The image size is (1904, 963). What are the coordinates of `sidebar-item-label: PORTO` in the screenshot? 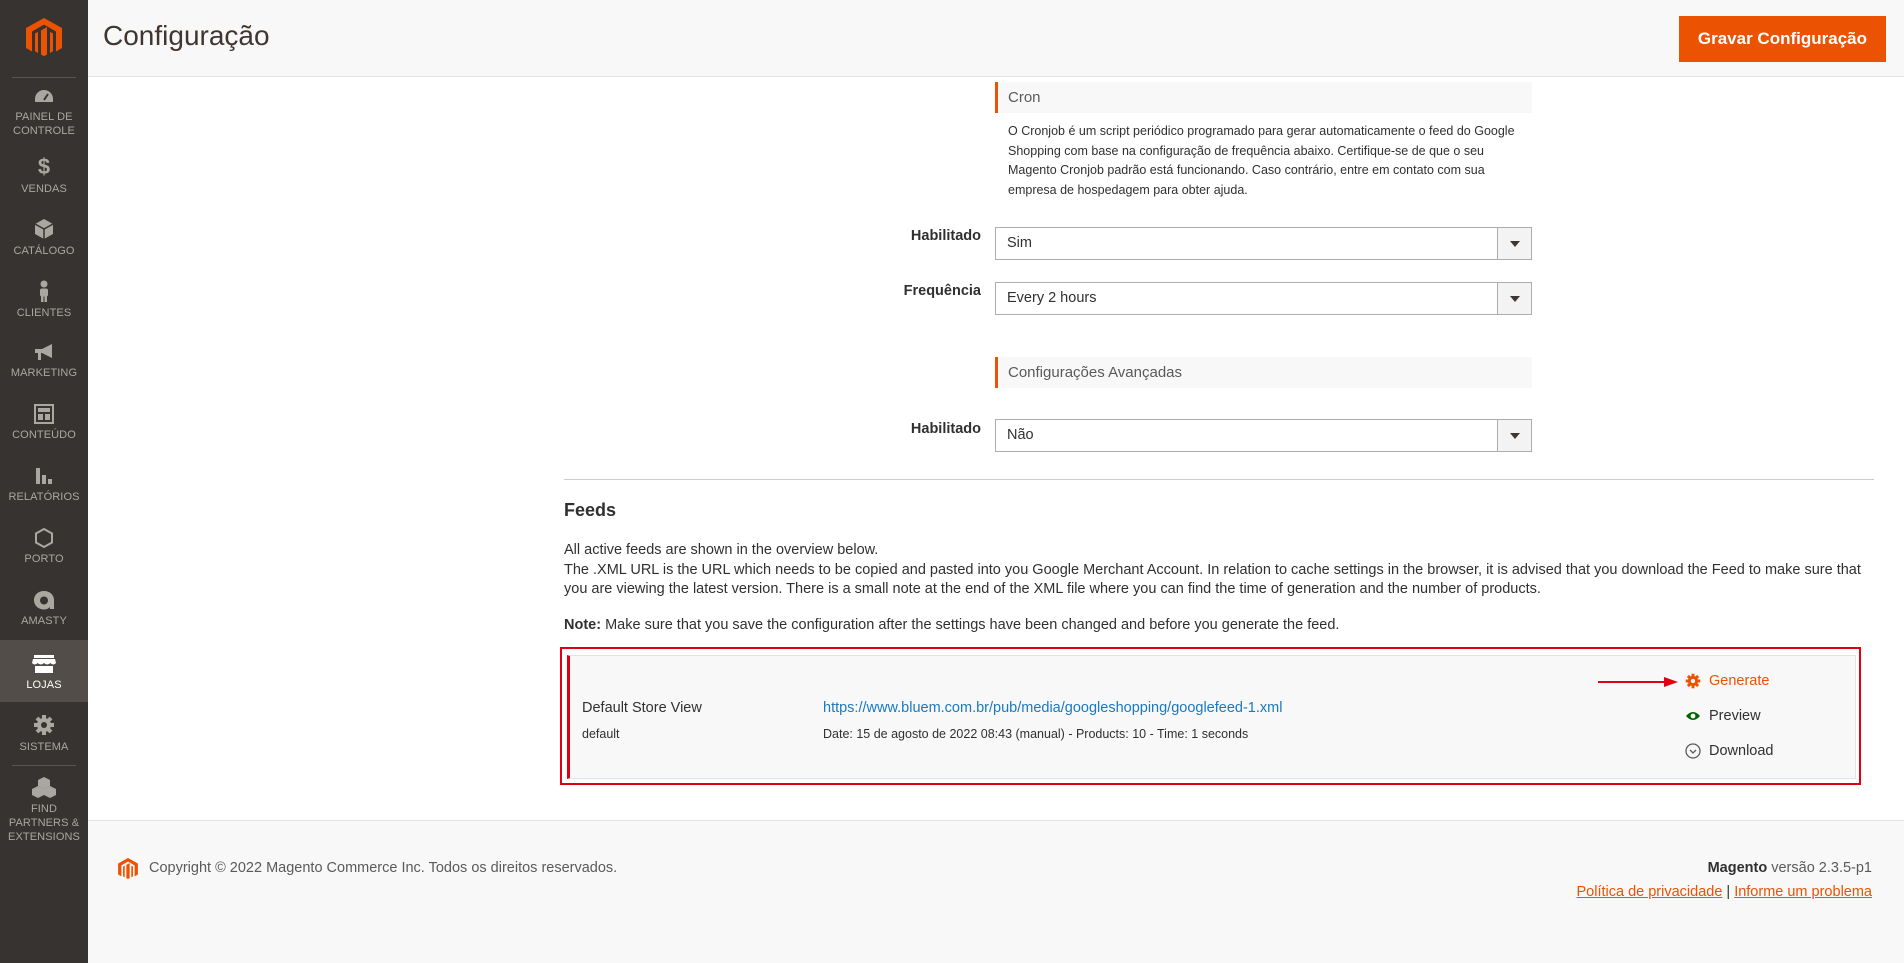 It's located at (44, 559).